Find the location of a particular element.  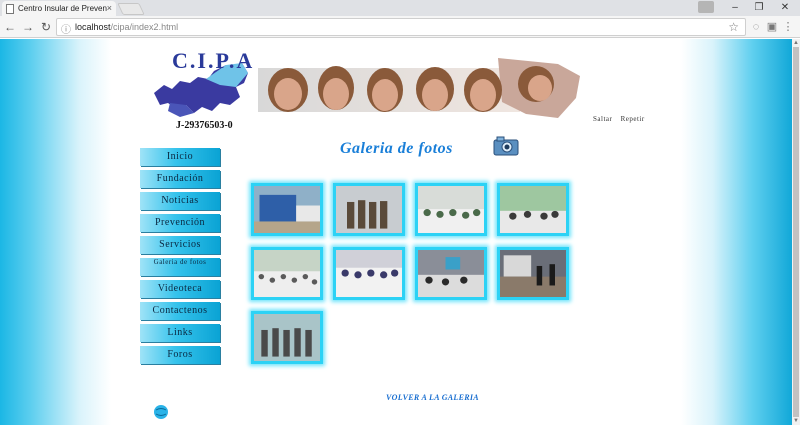

close-tab-icon: × is located at coordinates (109, 8).